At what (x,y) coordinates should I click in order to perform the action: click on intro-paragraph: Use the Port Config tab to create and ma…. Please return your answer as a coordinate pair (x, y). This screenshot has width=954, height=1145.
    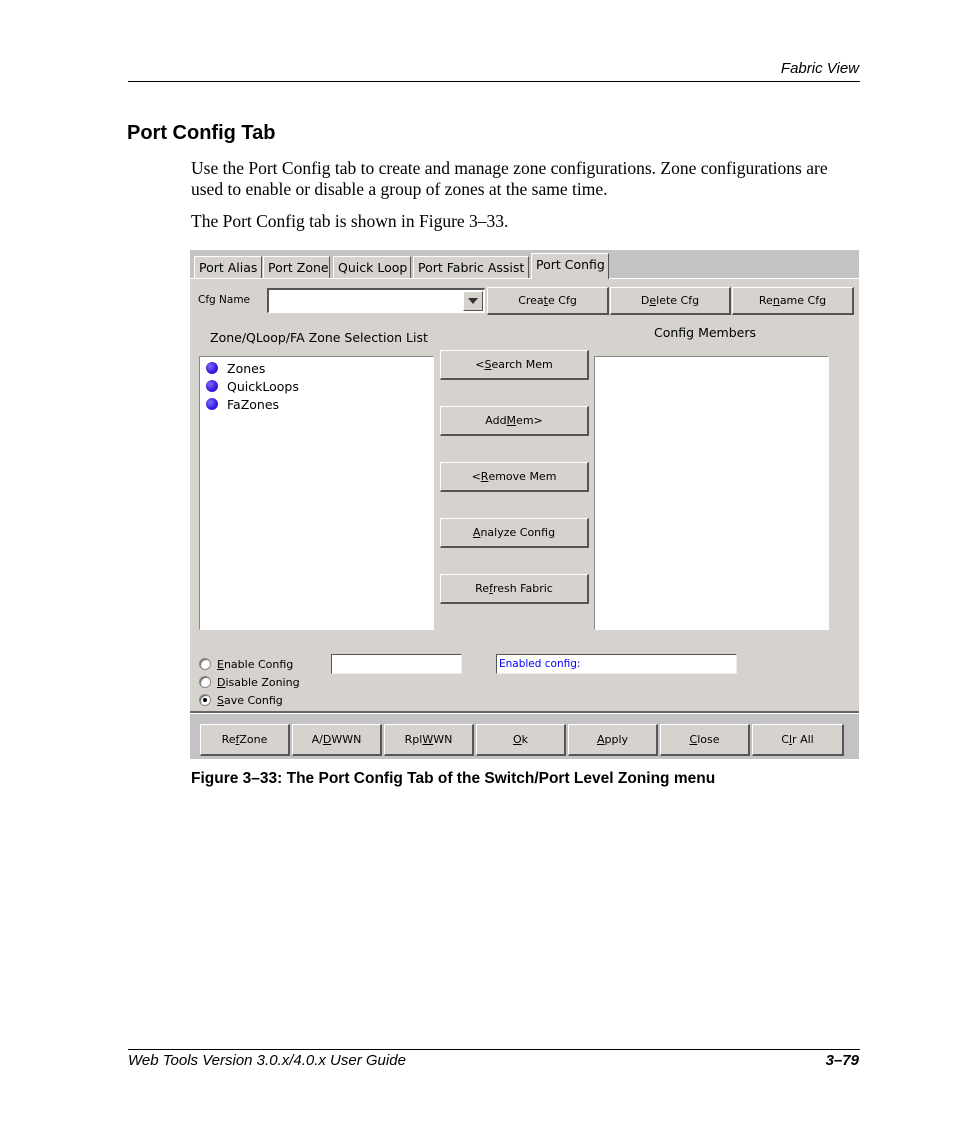
    Looking at the image, I should click on (509, 178).